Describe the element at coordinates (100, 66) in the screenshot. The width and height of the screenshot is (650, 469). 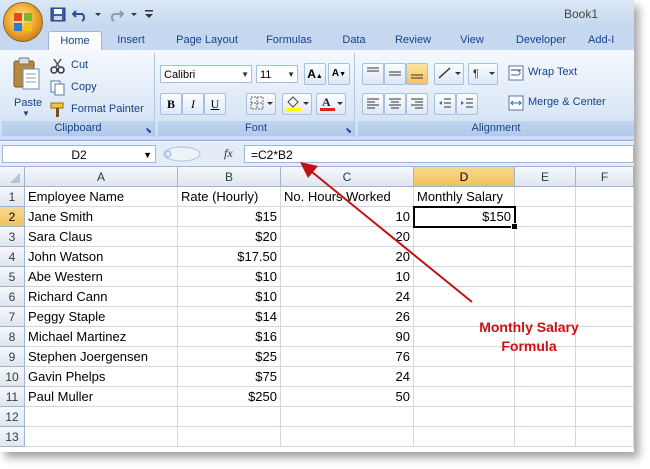
I see `cut-button: Cut` at that location.